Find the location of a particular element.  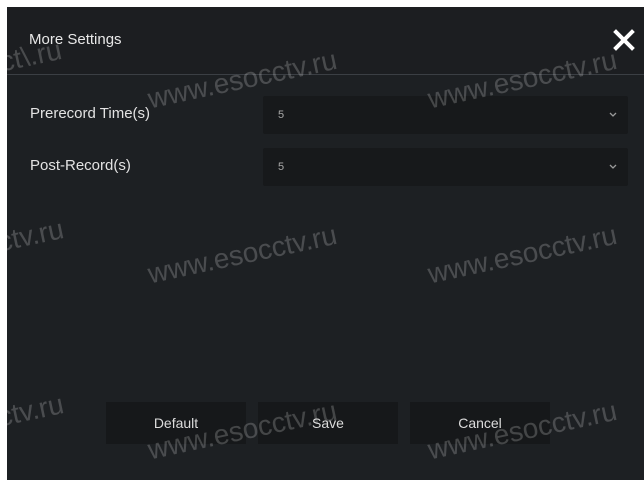

post-record-label: Post-Record(s) is located at coordinates (80, 165).